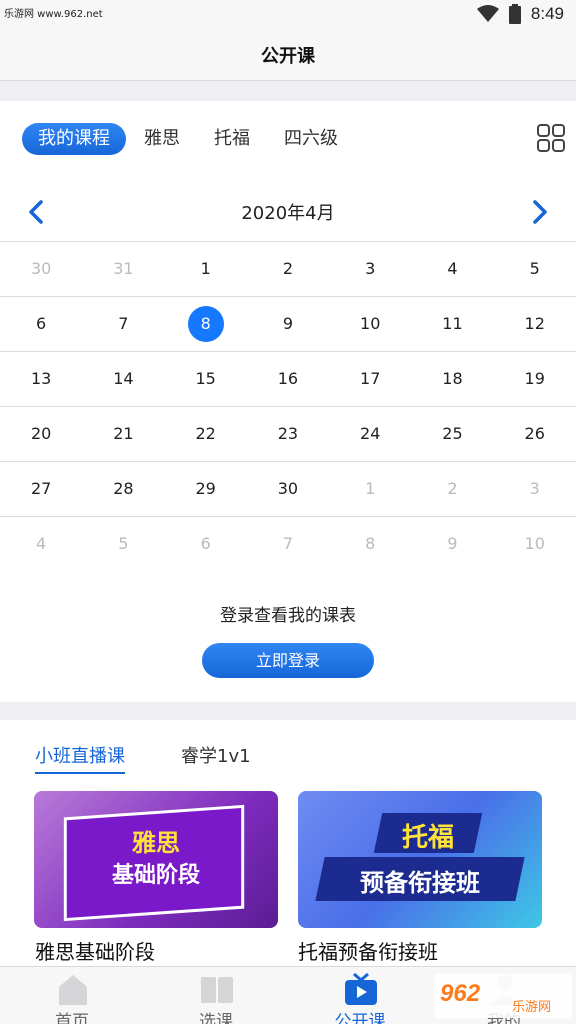  Describe the element at coordinates (520, 14) in the screenshot. I see `status-indicators: 8:49` at that location.